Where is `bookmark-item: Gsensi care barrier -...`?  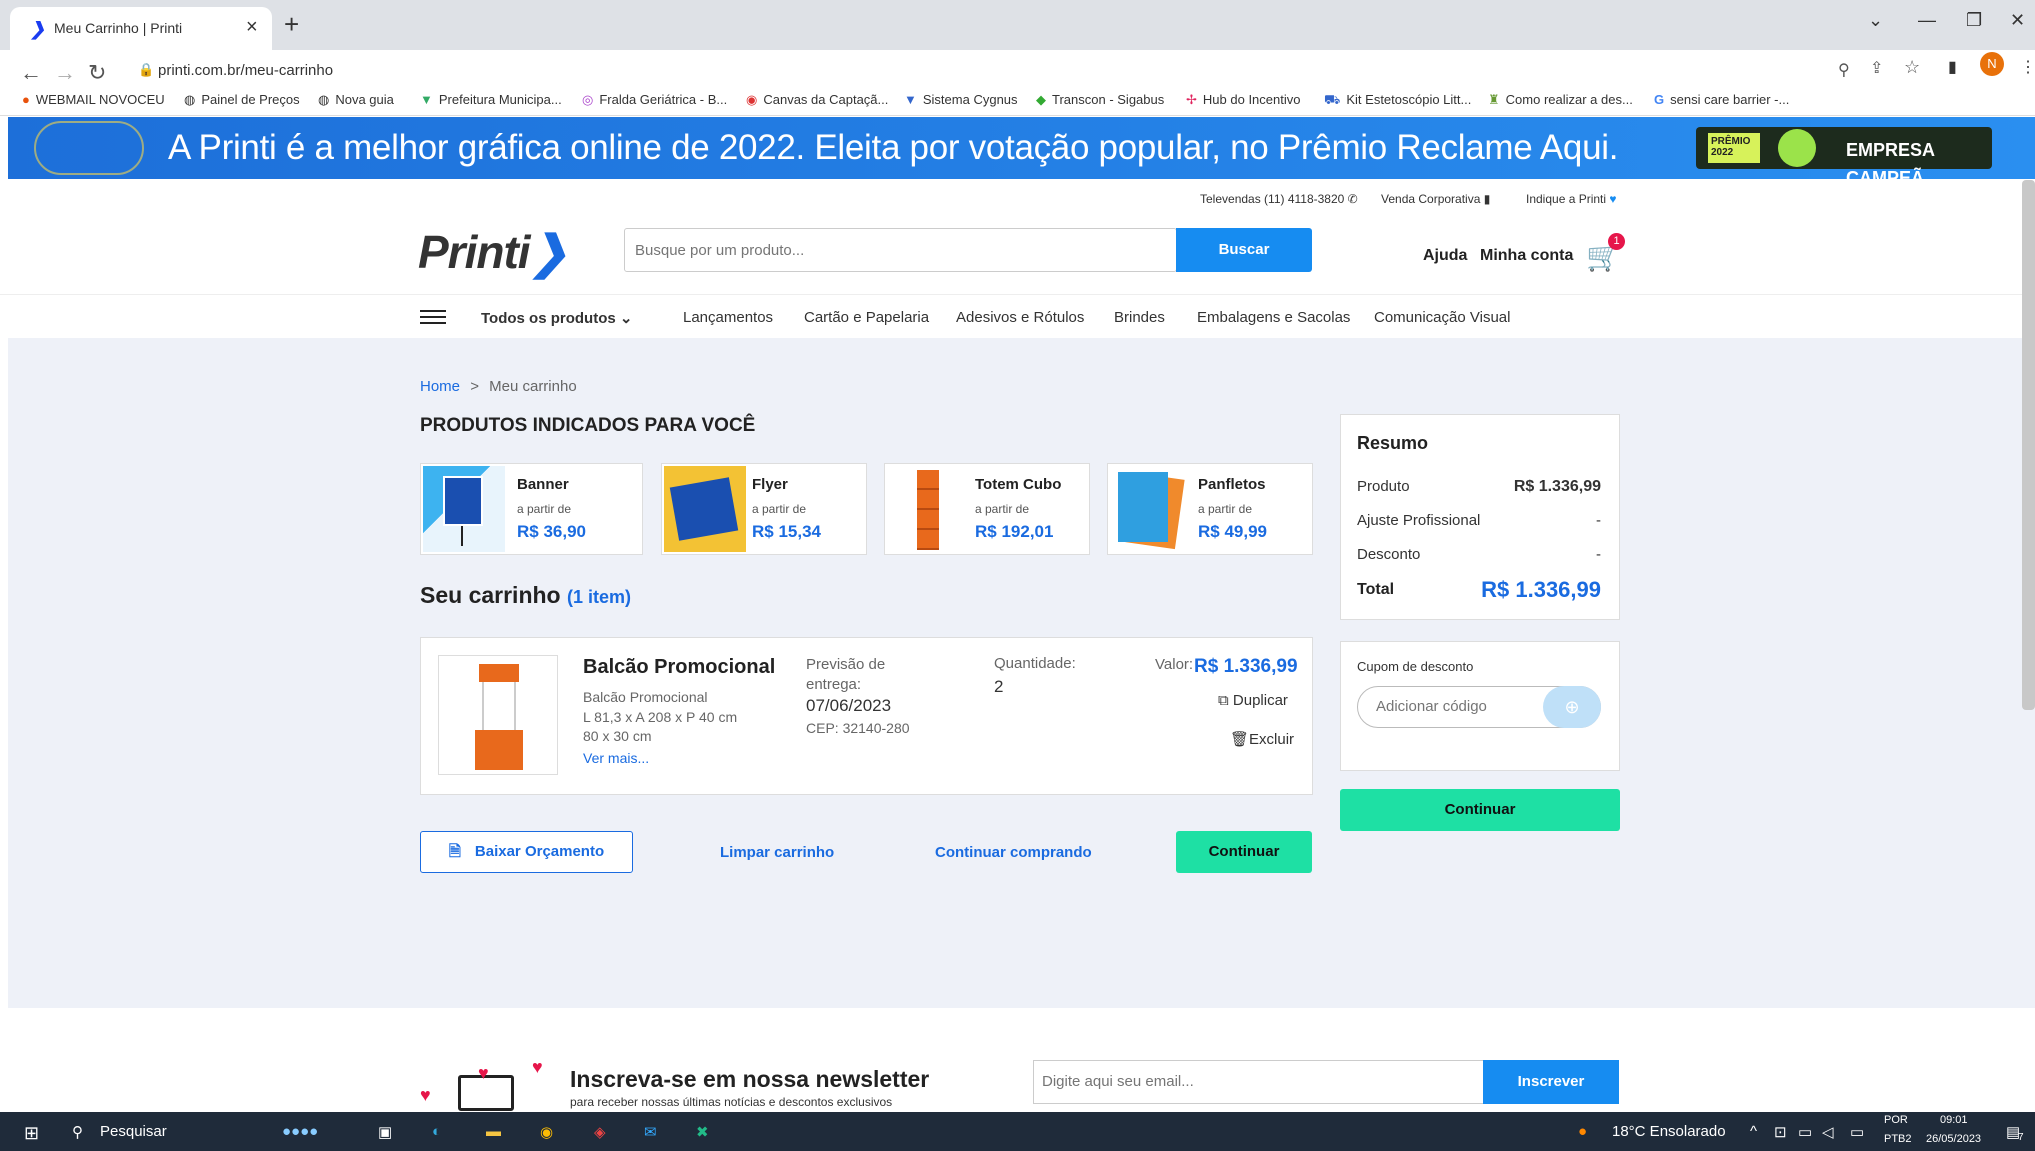 bookmark-item: Gsensi care barrier -... is located at coordinates (1721, 99).